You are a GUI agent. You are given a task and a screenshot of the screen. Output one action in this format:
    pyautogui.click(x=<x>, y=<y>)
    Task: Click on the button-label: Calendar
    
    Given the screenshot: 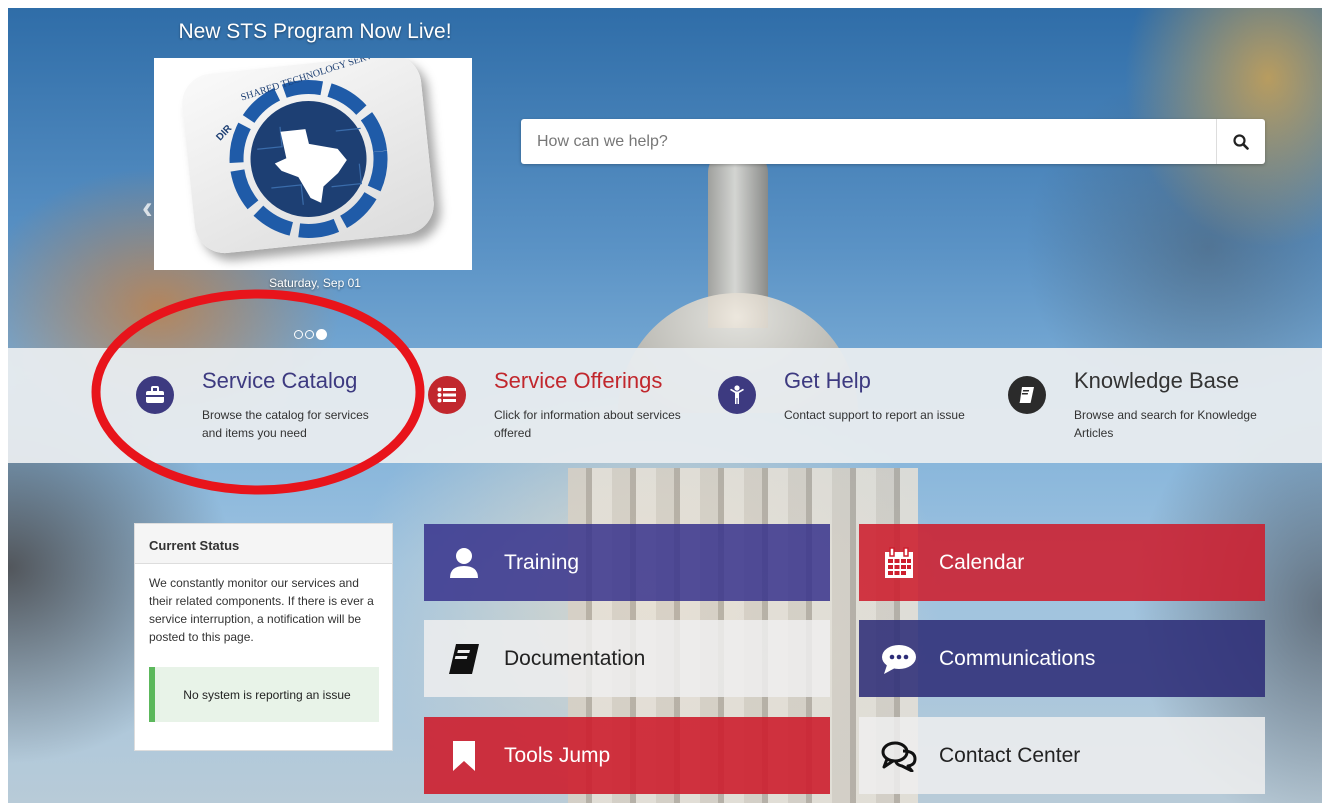 What is the action you would take?
    pyautogui.click(x=982, y=562)
    